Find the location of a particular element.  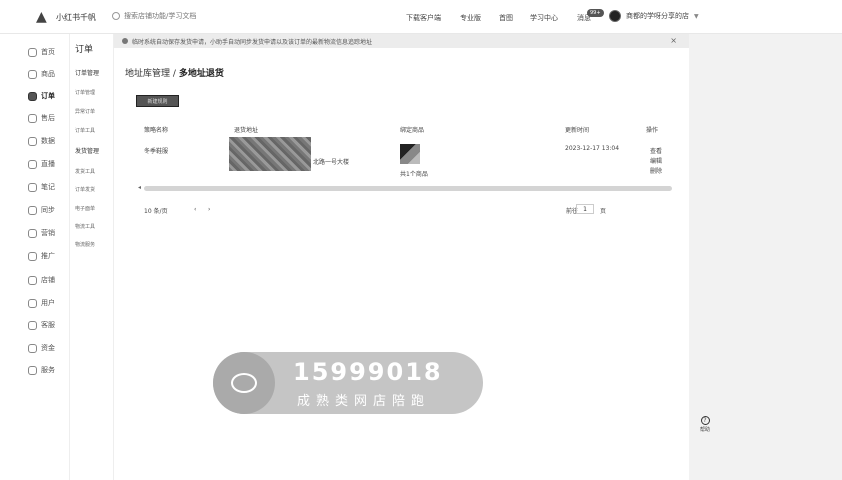

sidebar-item-live: 直播 is located at coordinates (41, 164).